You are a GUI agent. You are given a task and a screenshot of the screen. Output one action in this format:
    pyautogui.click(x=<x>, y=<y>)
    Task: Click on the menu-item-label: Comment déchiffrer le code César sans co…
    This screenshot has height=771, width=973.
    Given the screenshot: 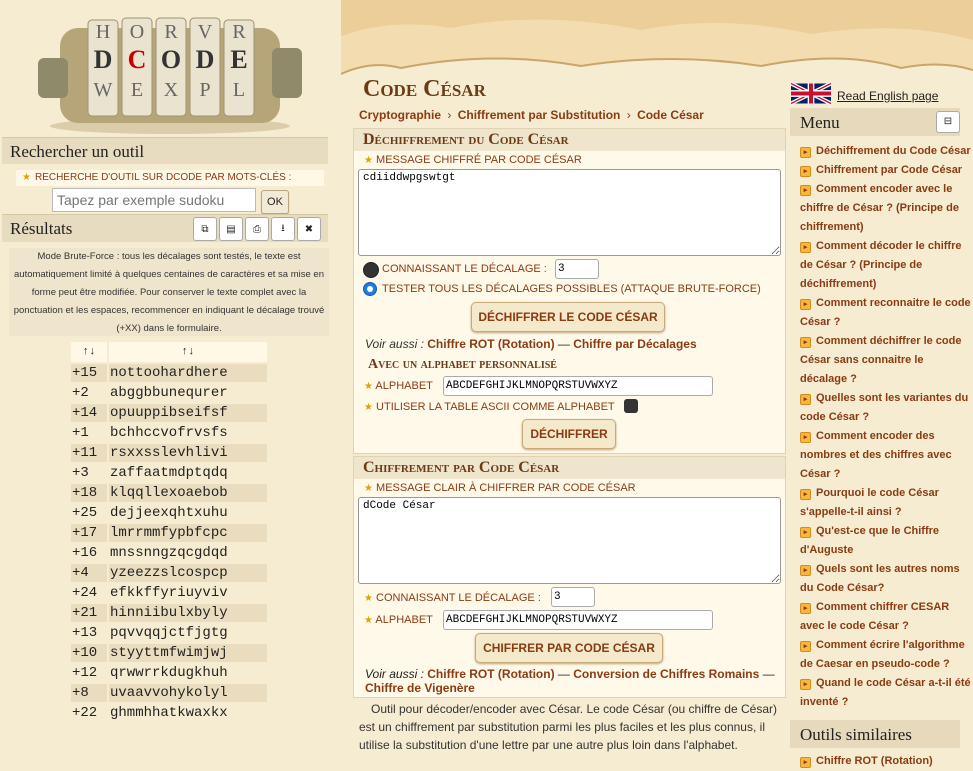 What is the action you would take?
    pyautogui.click(x=881, y=360)
    